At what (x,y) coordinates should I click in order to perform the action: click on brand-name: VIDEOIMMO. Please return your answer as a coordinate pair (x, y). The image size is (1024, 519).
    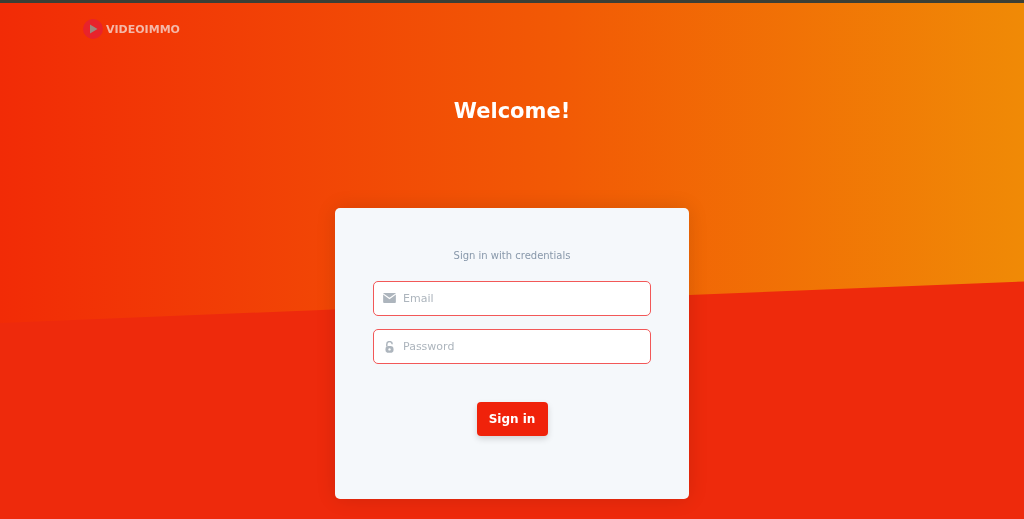
    Looking at the image, I should click on (143, 29).